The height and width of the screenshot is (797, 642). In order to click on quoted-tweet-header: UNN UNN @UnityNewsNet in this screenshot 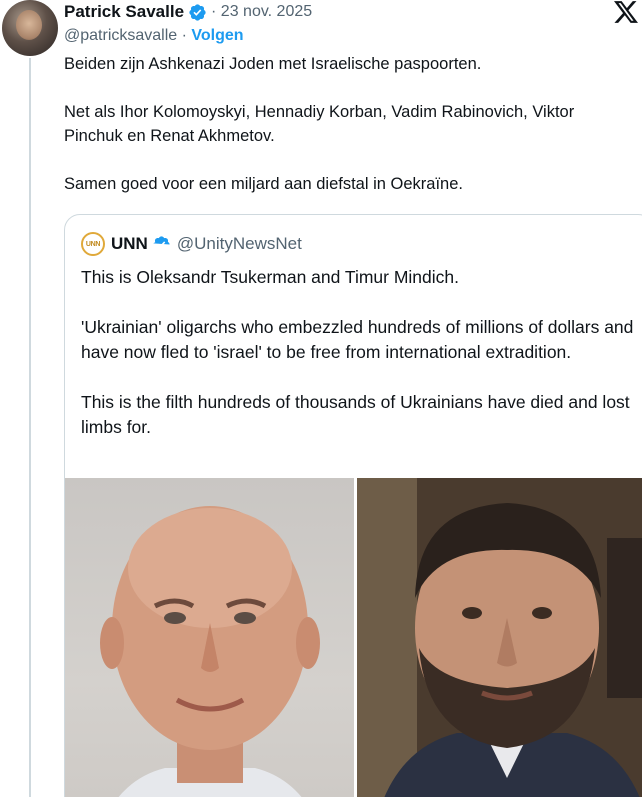, I will do `click(191, 244)`.